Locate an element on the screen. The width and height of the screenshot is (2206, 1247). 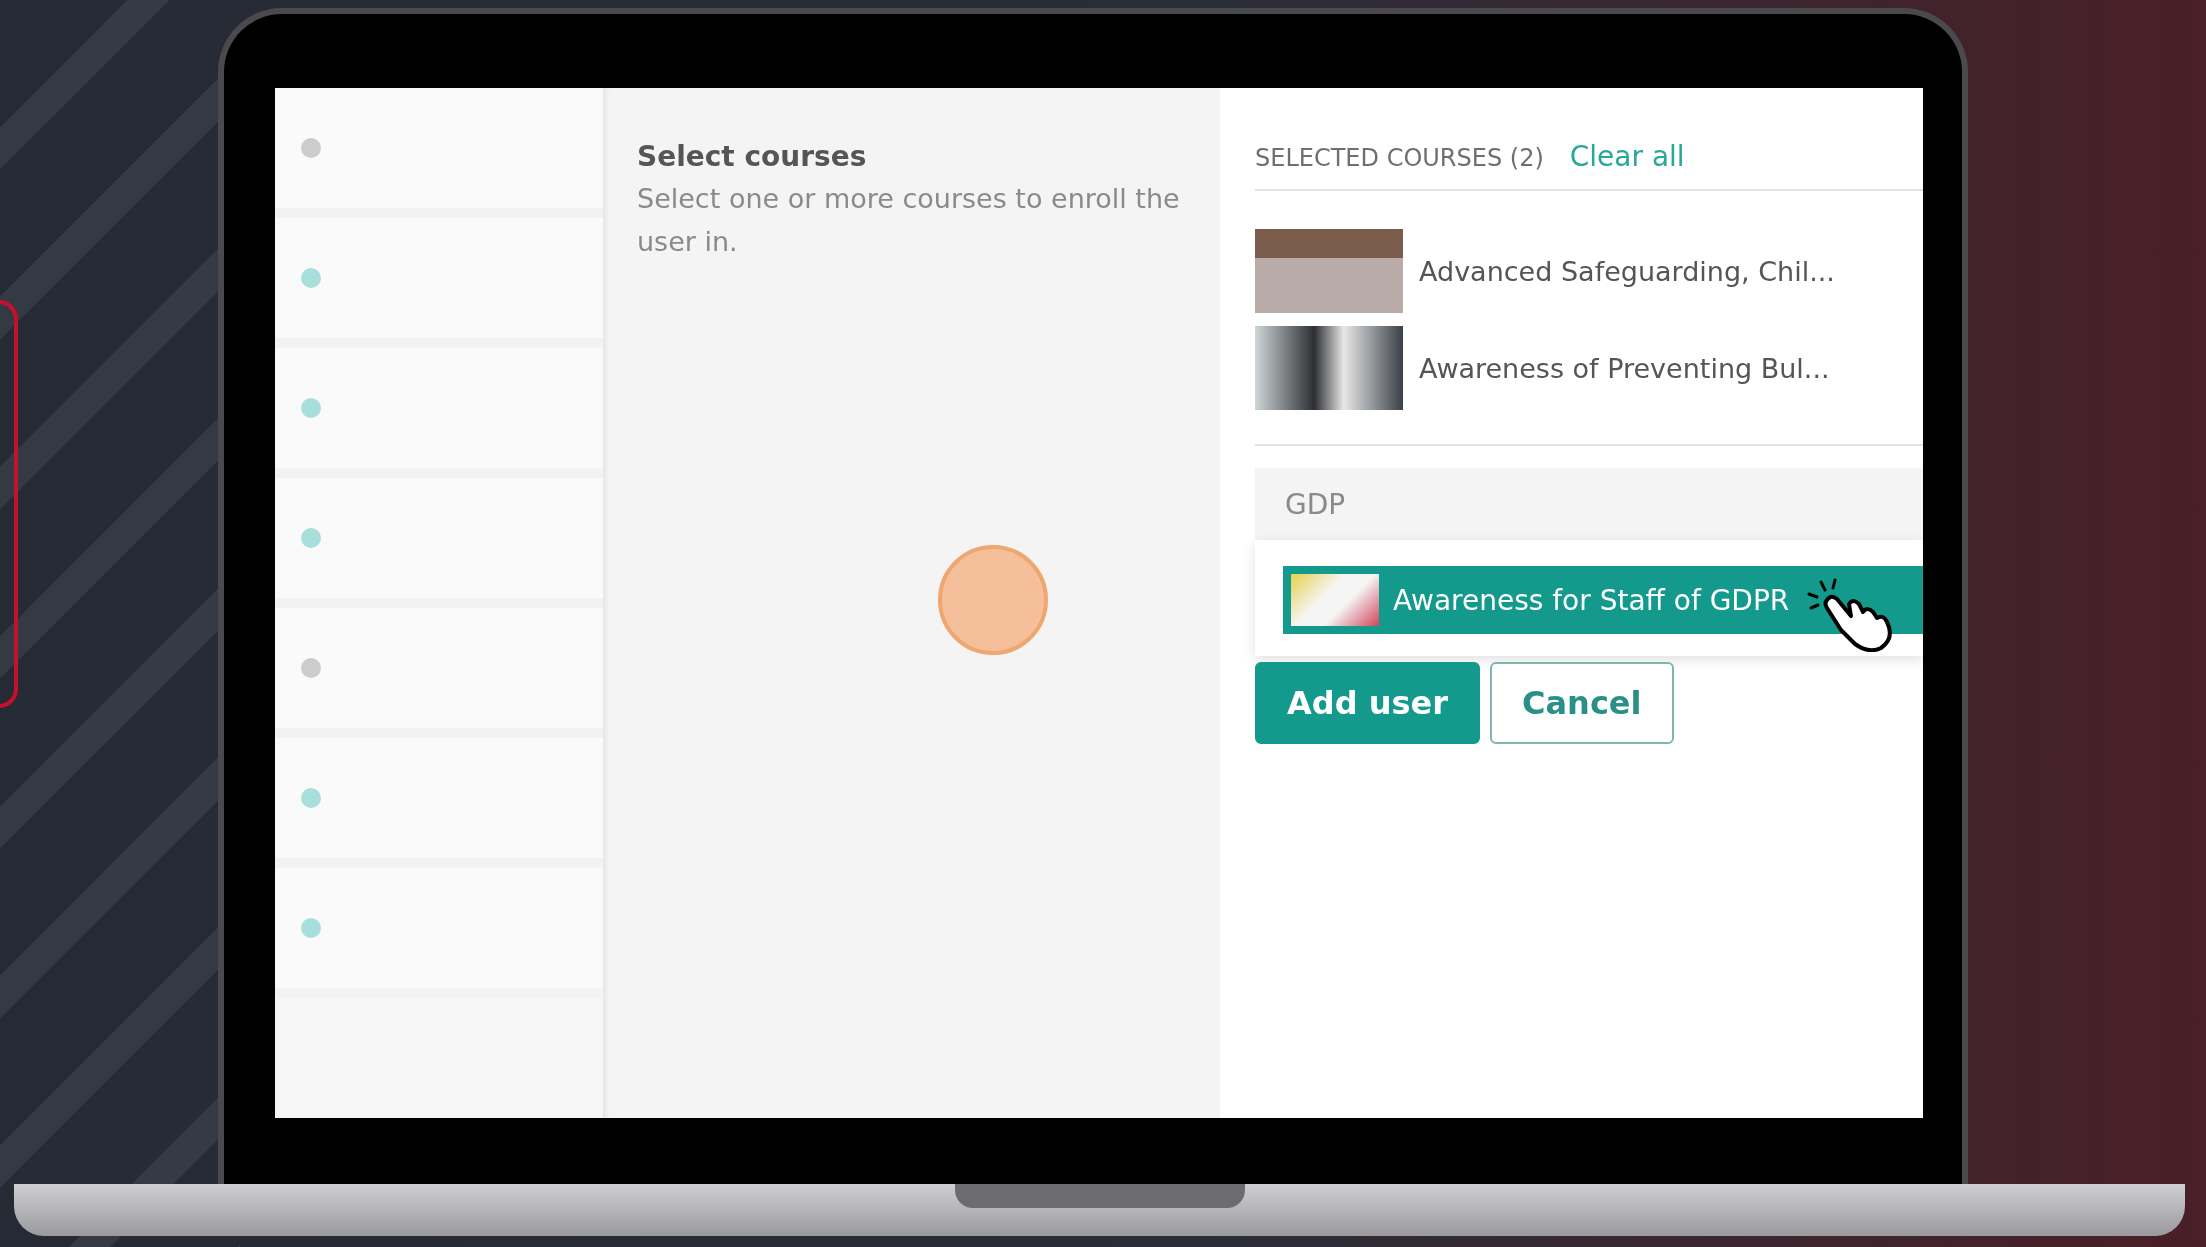
section-title: Select courses is located at coordinates (752, 156).